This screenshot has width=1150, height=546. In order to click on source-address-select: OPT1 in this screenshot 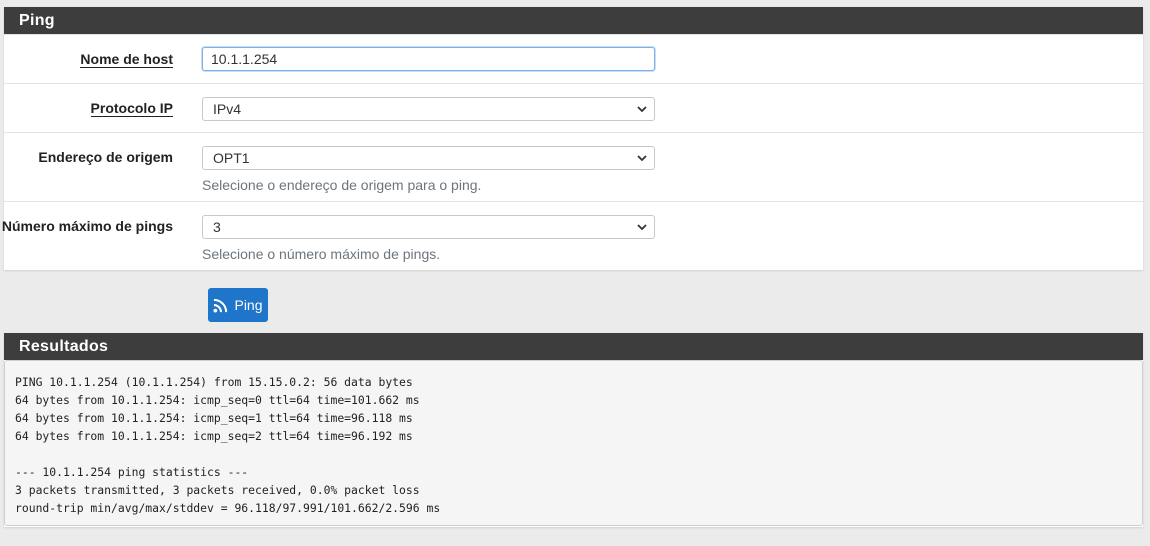, I will do `click(428, 158)`.